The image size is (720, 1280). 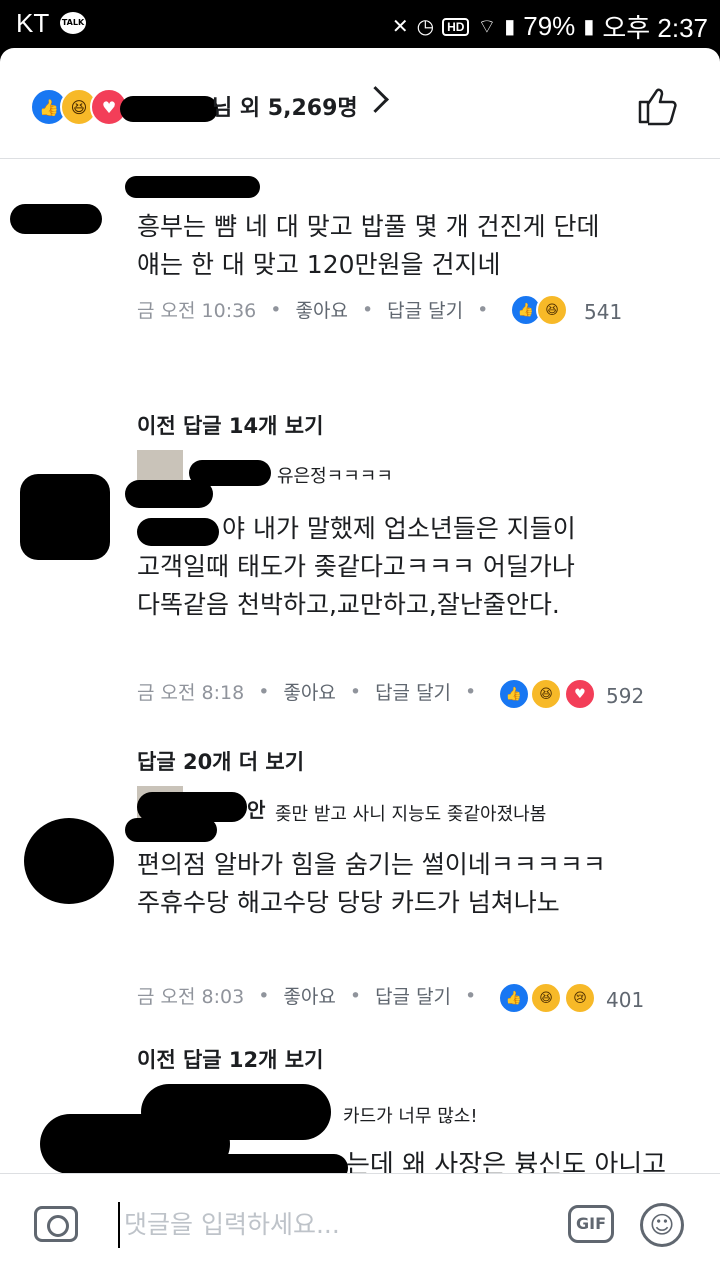 What do you see at coordinates (73, 23) in the screenshot?
I see `kakaotalk-icon: TALK` at bounding box center [73, 23].